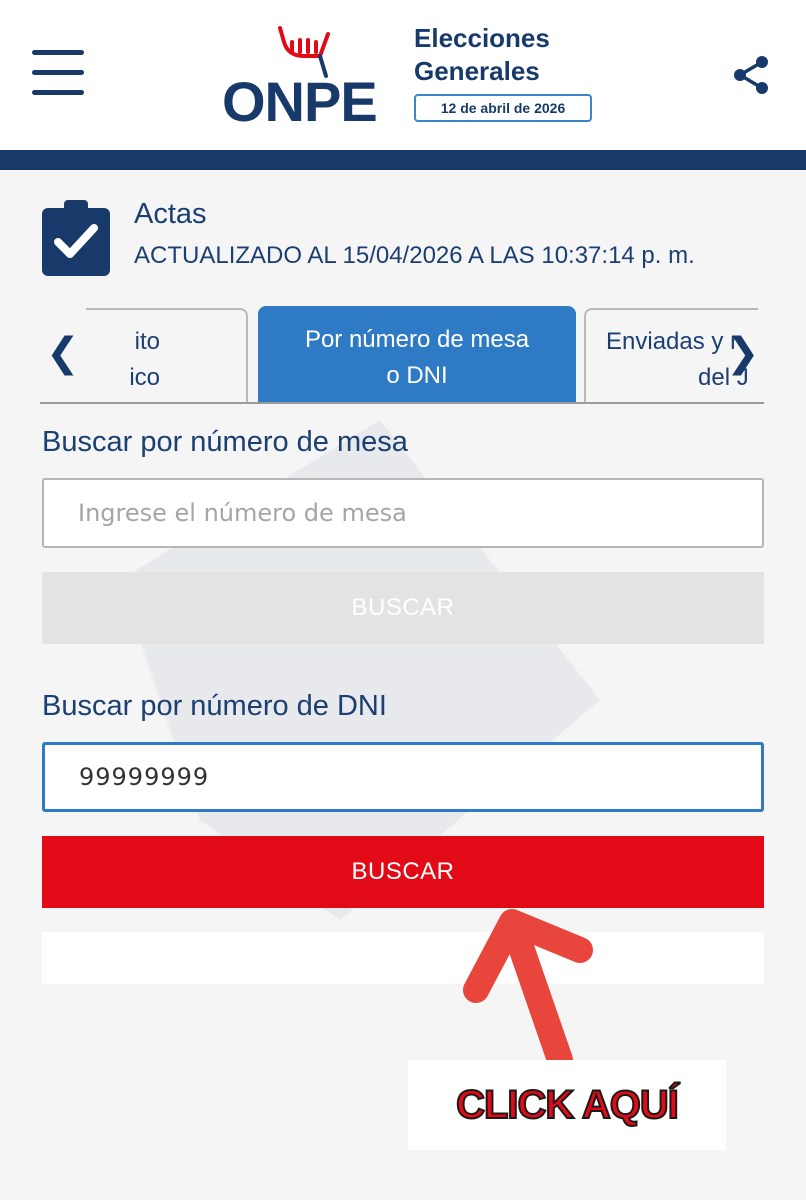  What do you see at coordinates (417, 355) in the screenshot?
I see `tab-por-numero-de-mesa-o-dni: Por número de mesa o DNI` at bounding box center [417, 355].